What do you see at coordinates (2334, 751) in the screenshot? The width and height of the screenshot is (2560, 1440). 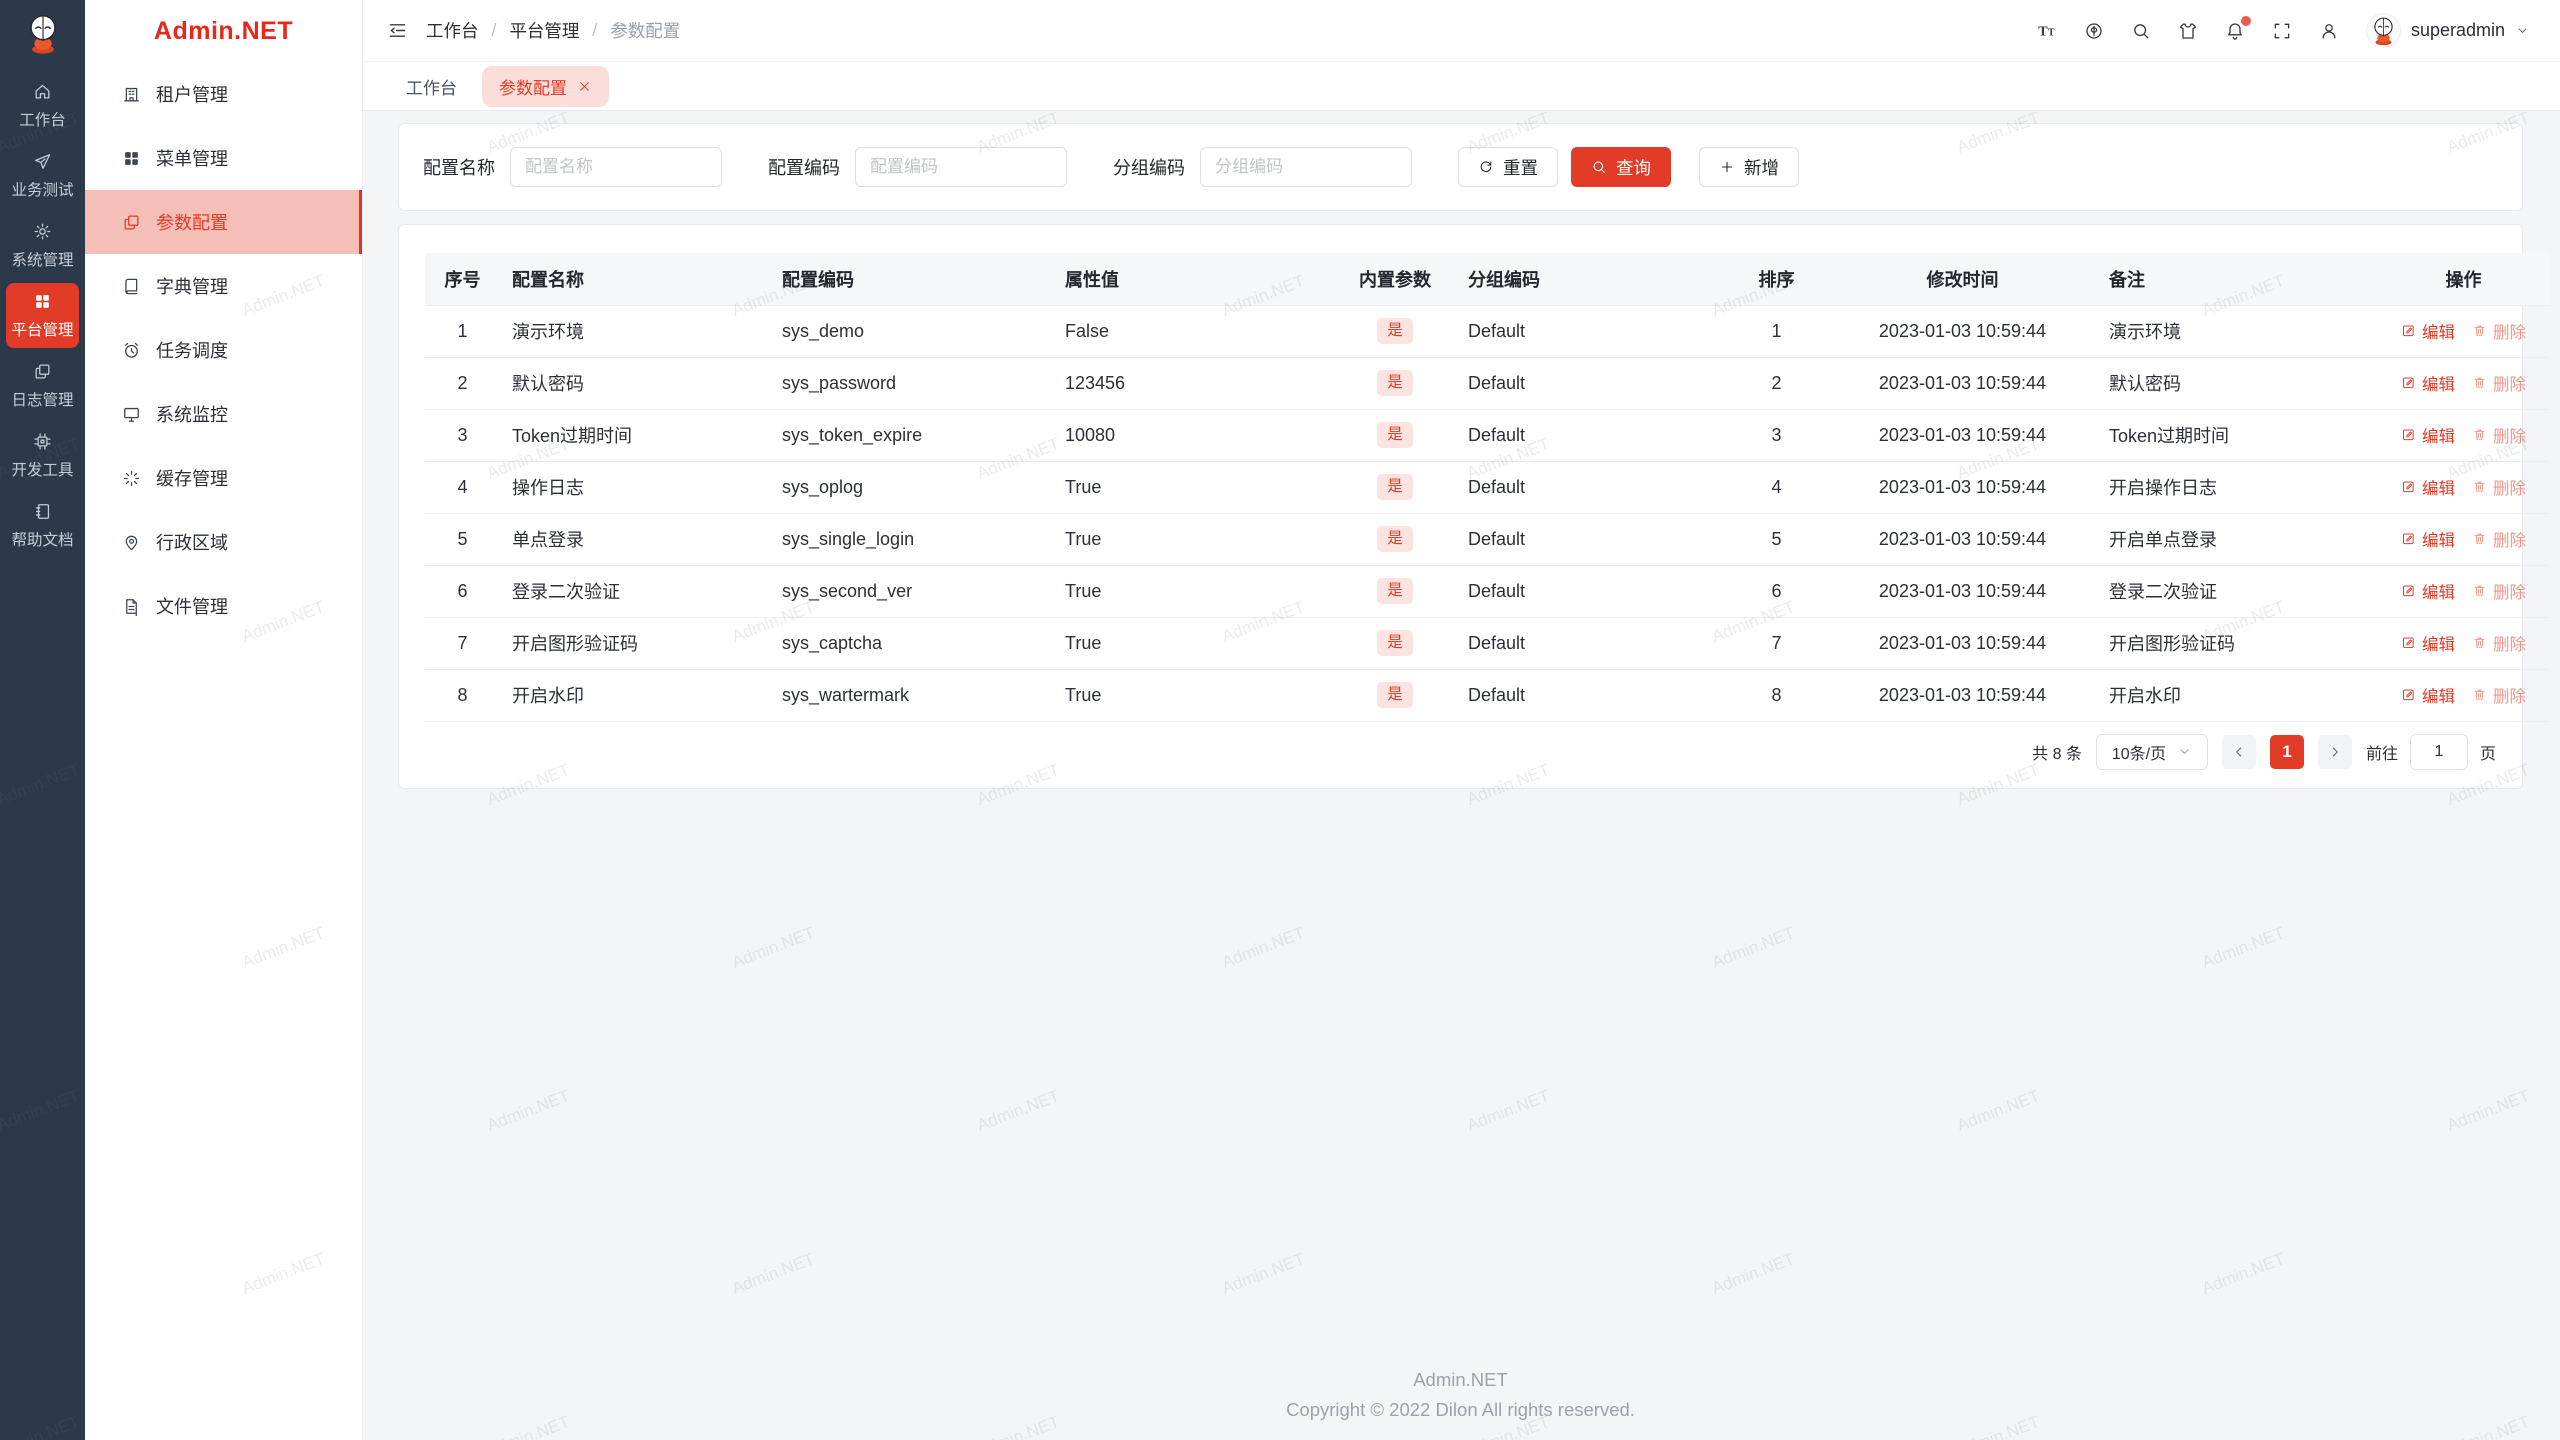 I see `next-page-button` at bounding box center [2334, 751].